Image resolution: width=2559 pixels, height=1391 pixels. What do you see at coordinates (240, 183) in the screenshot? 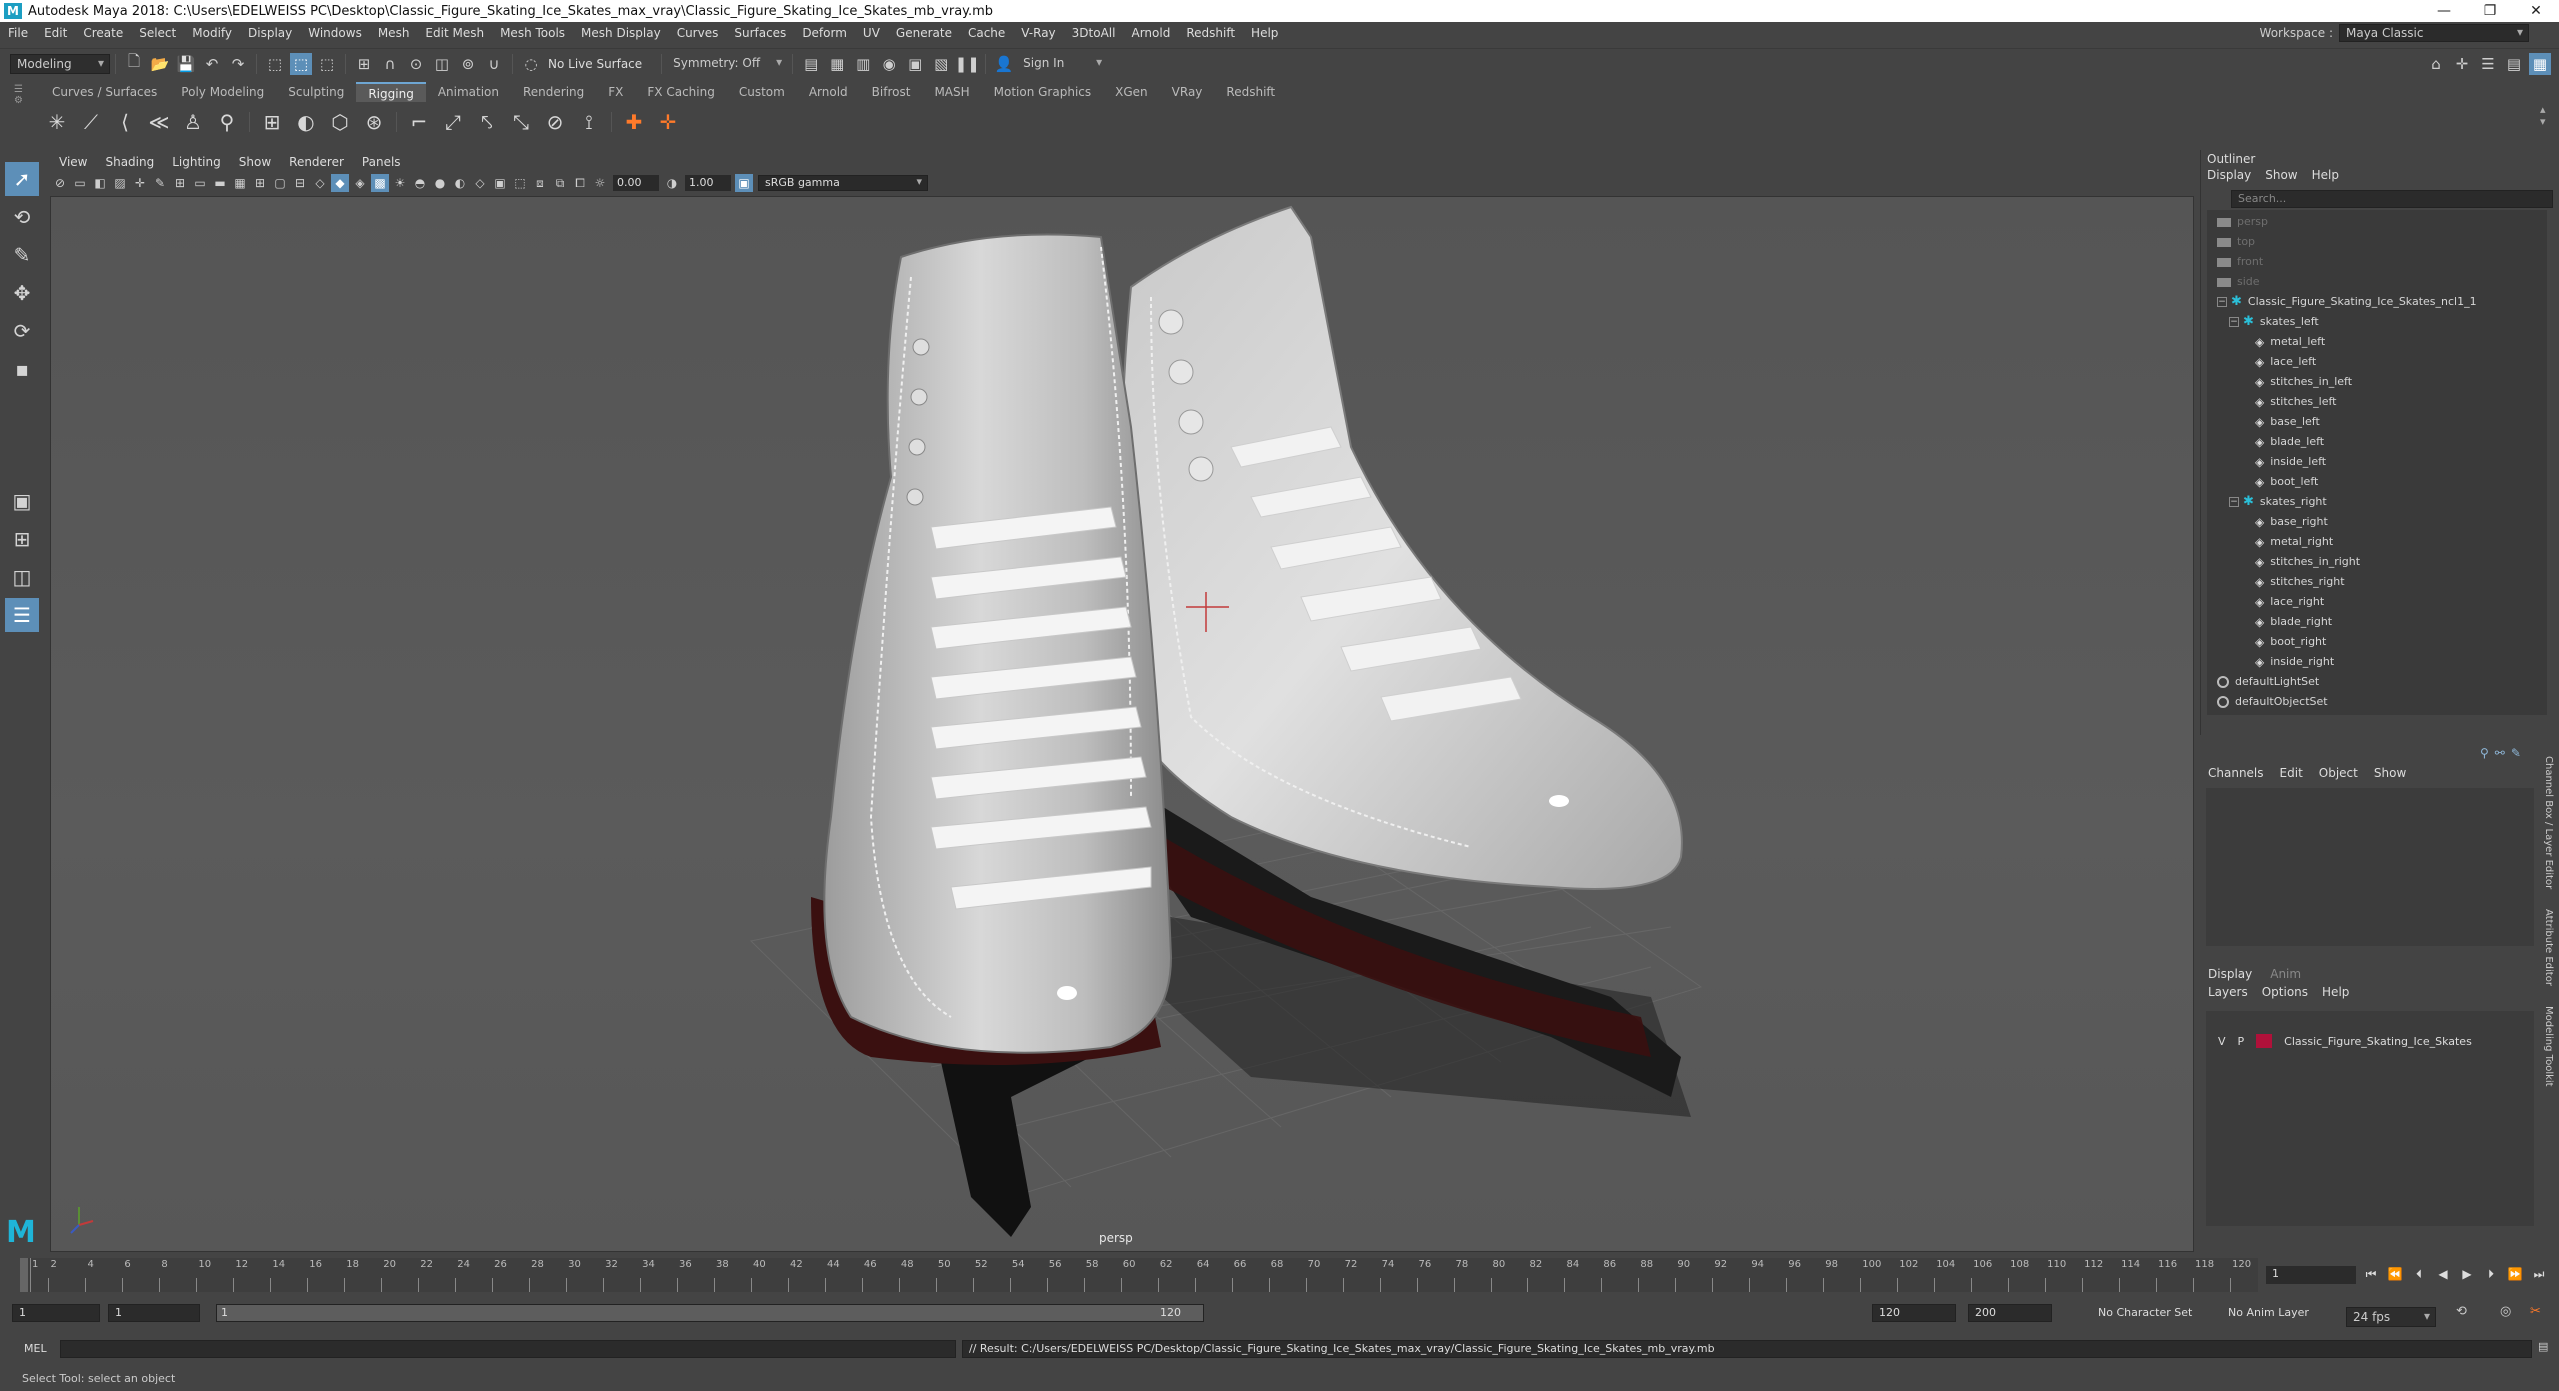
I see `gate-mask-icon: ▦` at bounding box center [240, 183].